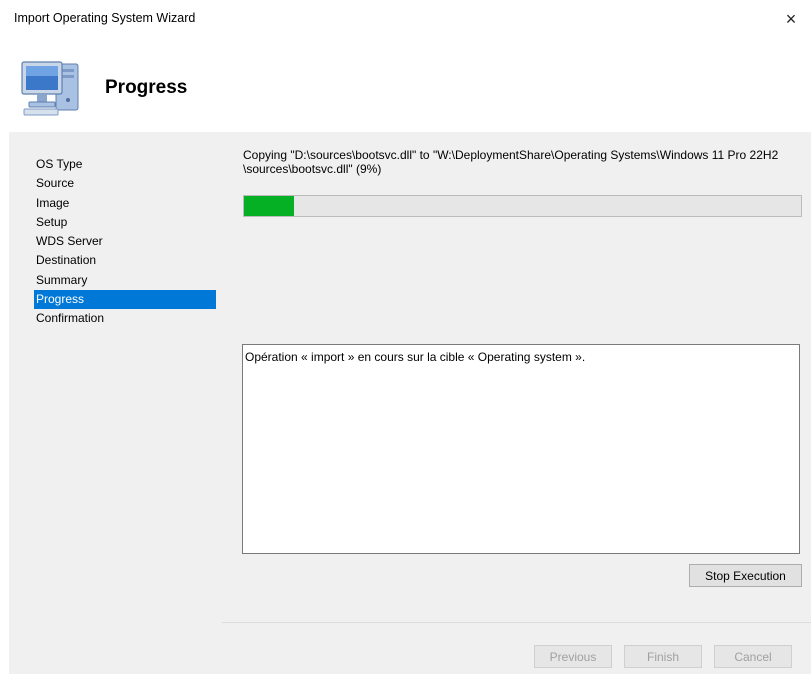 The width and height of the screenshot is (811, 674). I want to click on cancel-button: Cancel, so click(753, 656).